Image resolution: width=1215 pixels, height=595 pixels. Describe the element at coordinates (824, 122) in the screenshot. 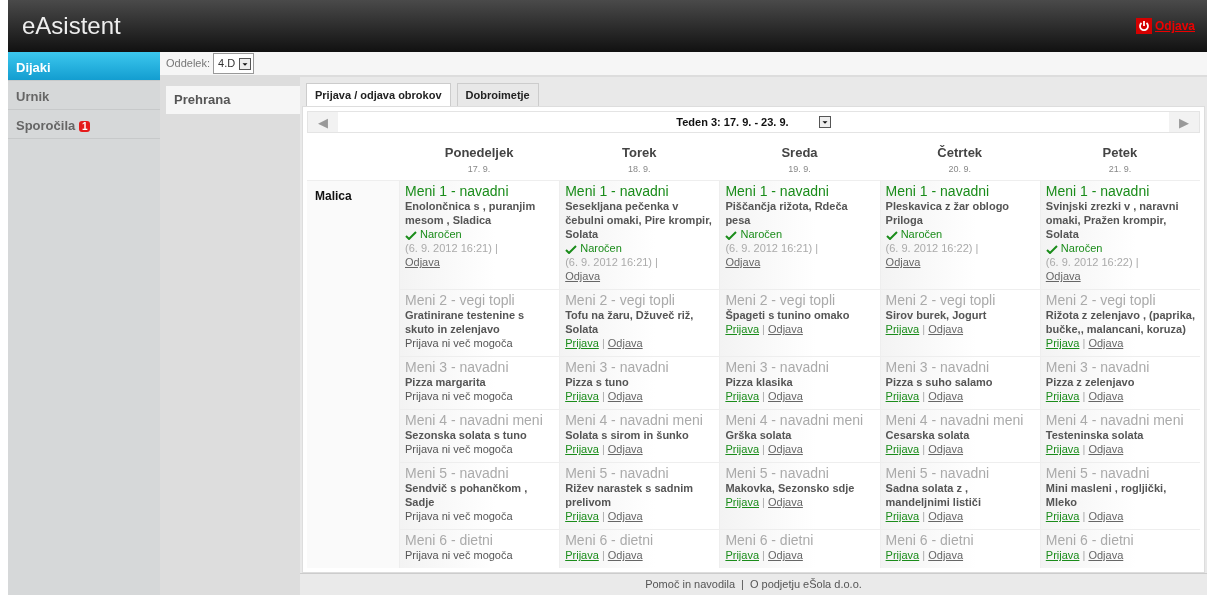

I see `dropdown-icon` at that location.